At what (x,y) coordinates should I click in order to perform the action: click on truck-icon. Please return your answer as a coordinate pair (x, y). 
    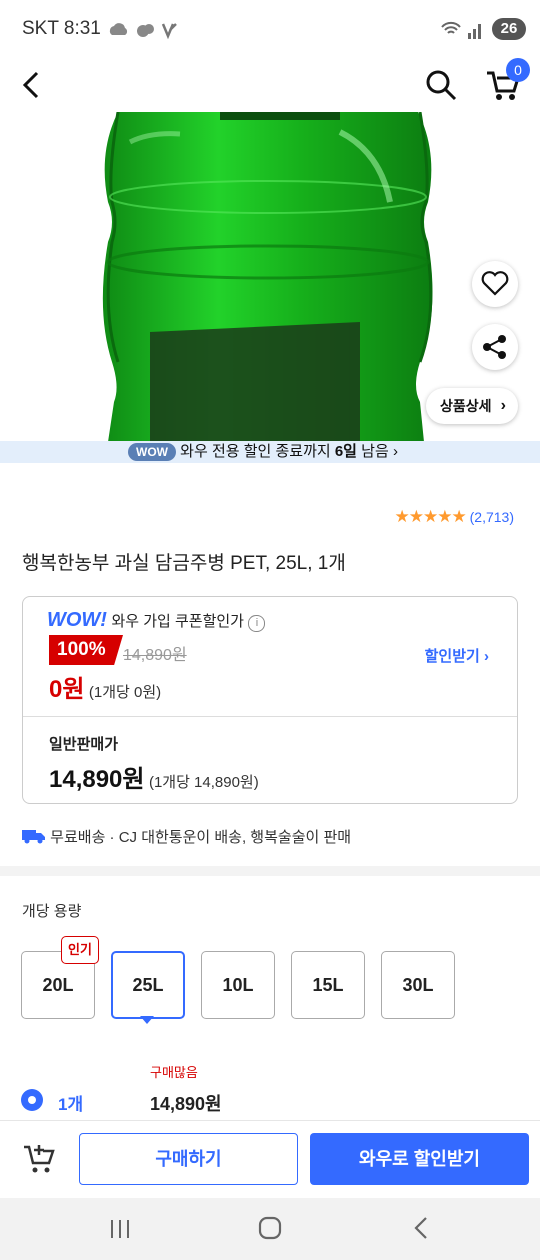
    Looking at the image, I should click on (33, 837).